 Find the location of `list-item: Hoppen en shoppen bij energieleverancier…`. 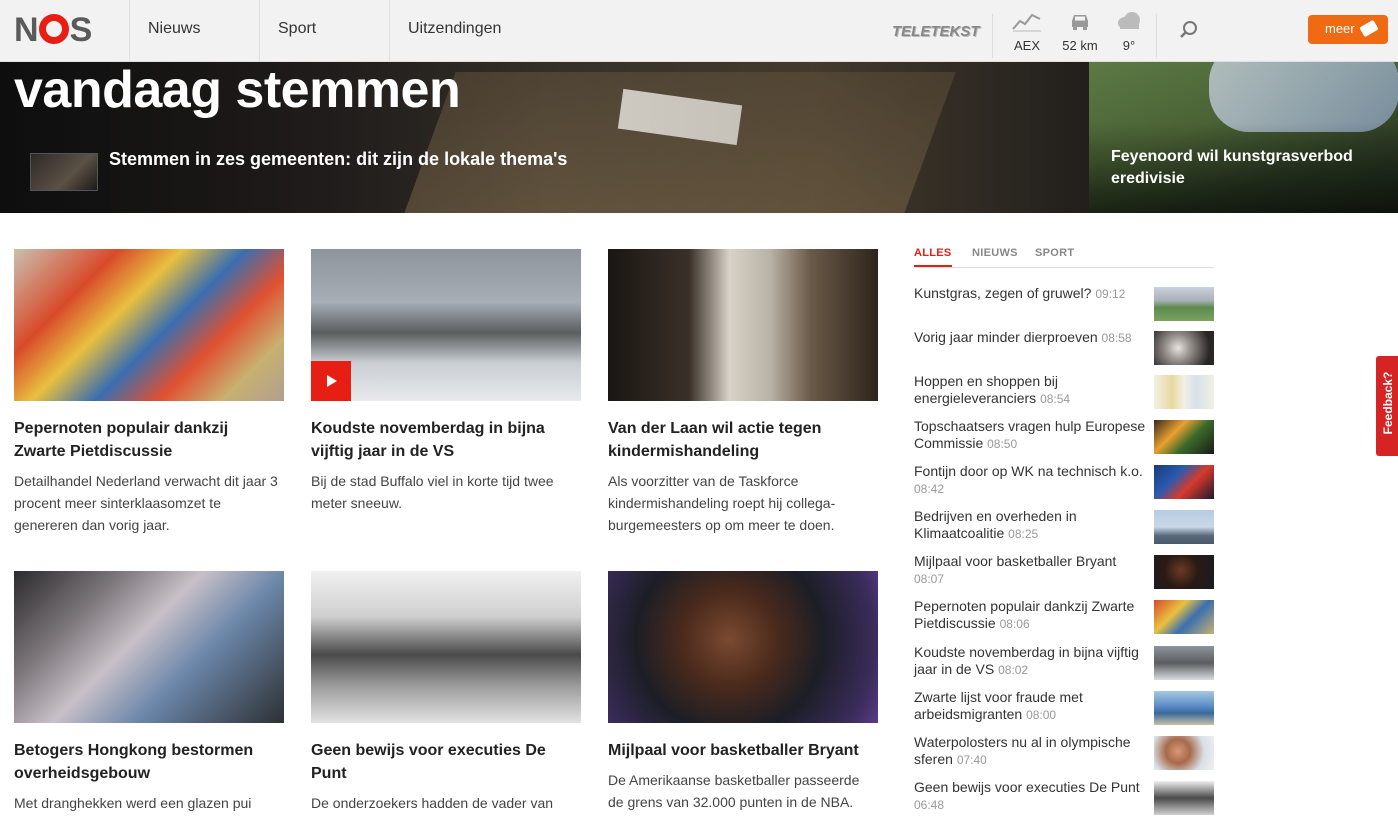

list-item: Hoppen en shoppen bij energieleverancier… is located at coordinates (1064, 392).